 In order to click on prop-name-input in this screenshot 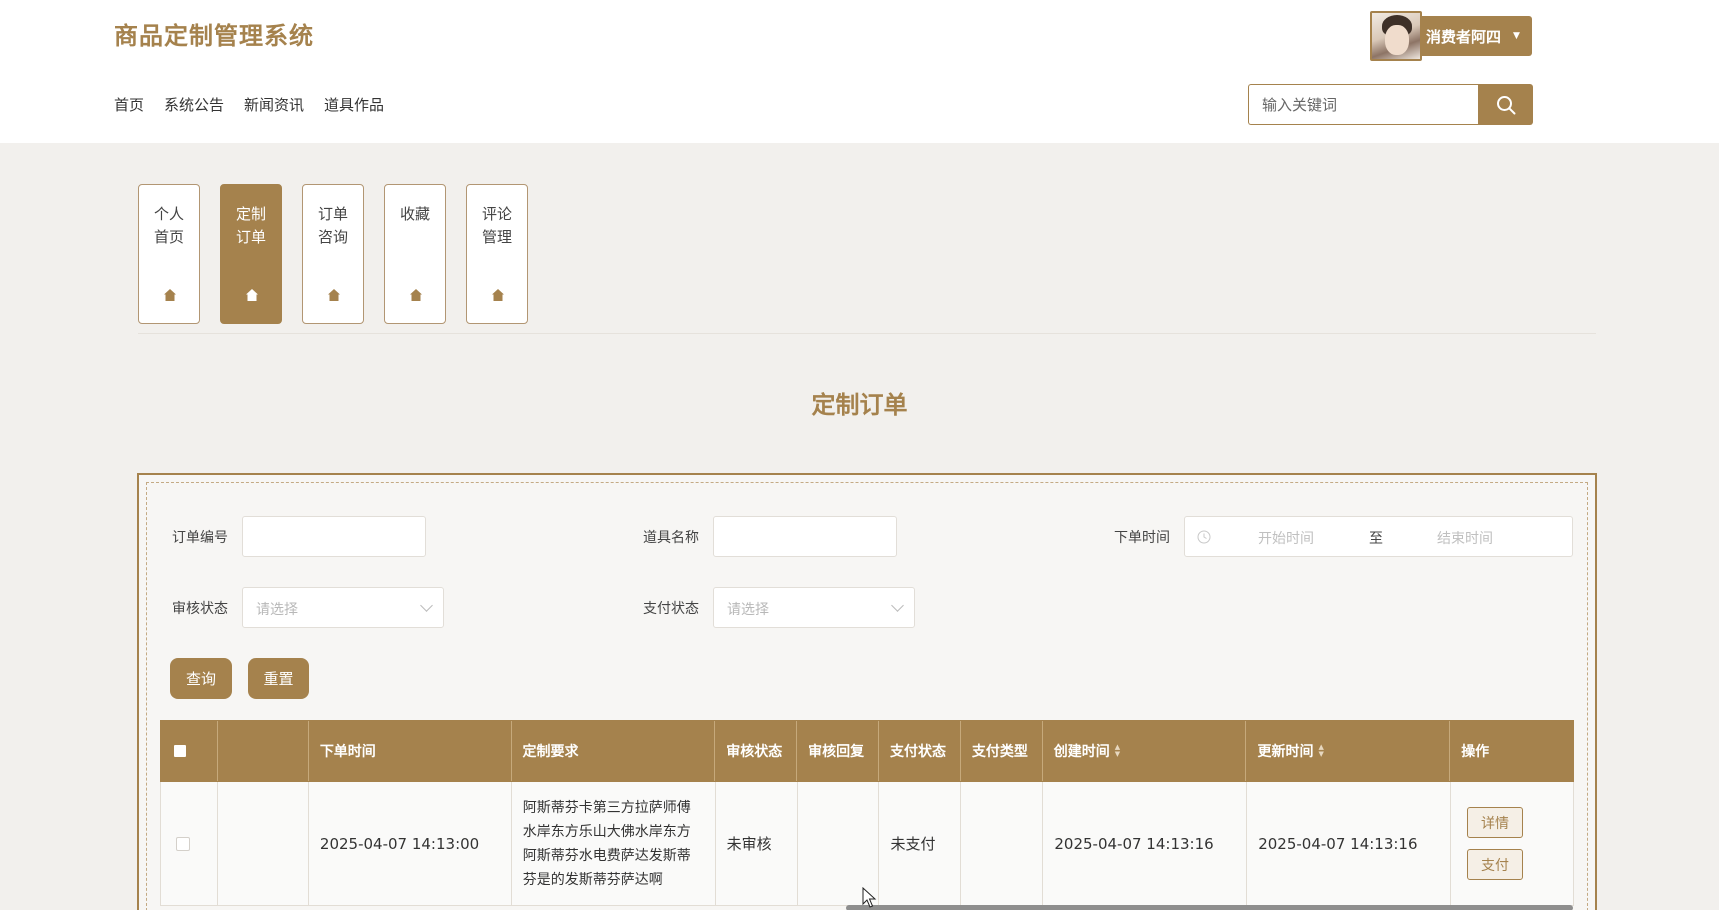, I will do `click(805, 536)`.